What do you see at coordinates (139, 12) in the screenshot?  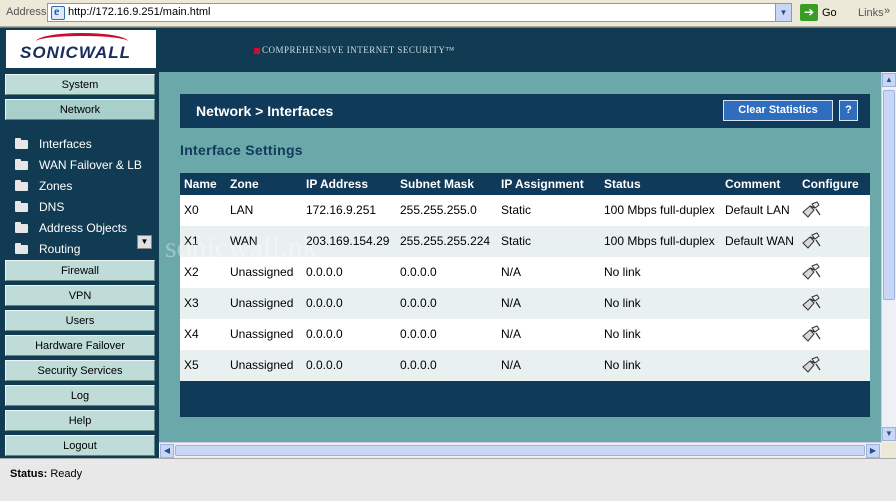 I see `url-text: http://172.16.9.251/main.html` at bounding box center [139, 12].